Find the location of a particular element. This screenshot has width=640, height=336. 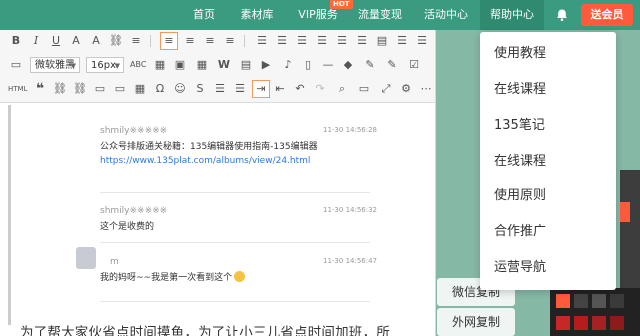

align-justify-icon: ≡ is located at coordinates (230, 41).